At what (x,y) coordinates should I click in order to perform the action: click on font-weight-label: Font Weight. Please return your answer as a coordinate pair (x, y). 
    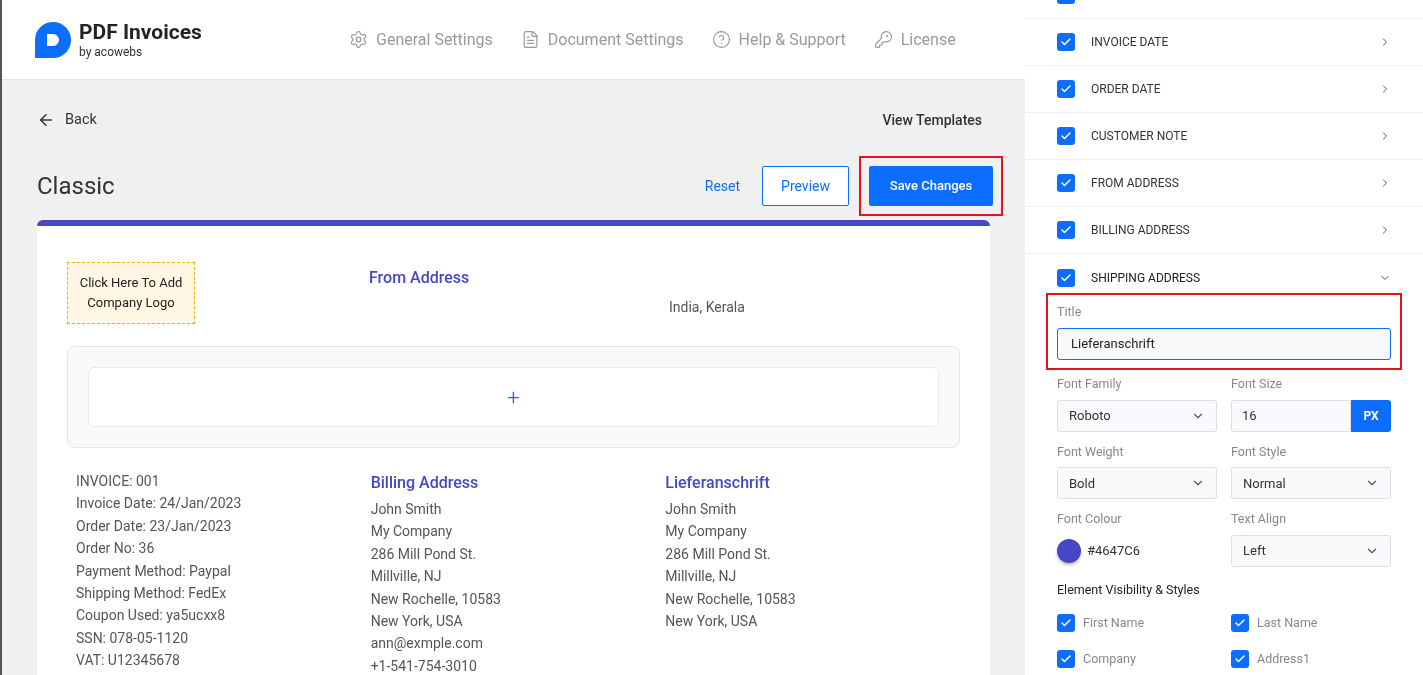
    Looking at the image, I should click on (1091, 451).